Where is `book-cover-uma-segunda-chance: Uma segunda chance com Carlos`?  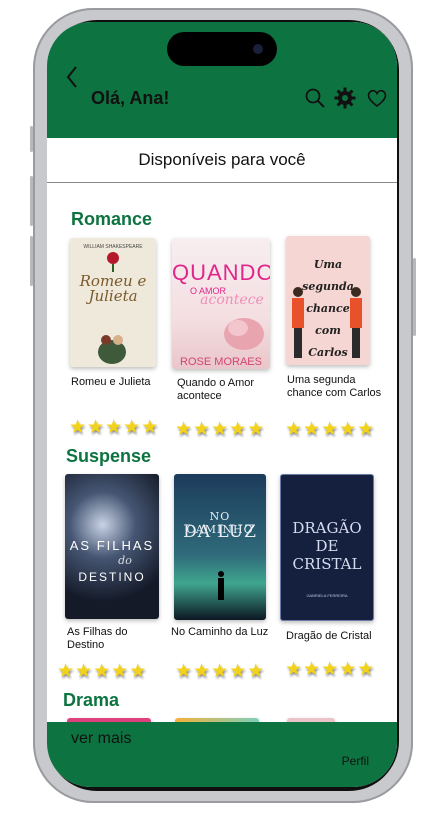
book-cover-uma-segunda-chance: Uma segunda chance com Carlos is located at coordinates (328, 300).